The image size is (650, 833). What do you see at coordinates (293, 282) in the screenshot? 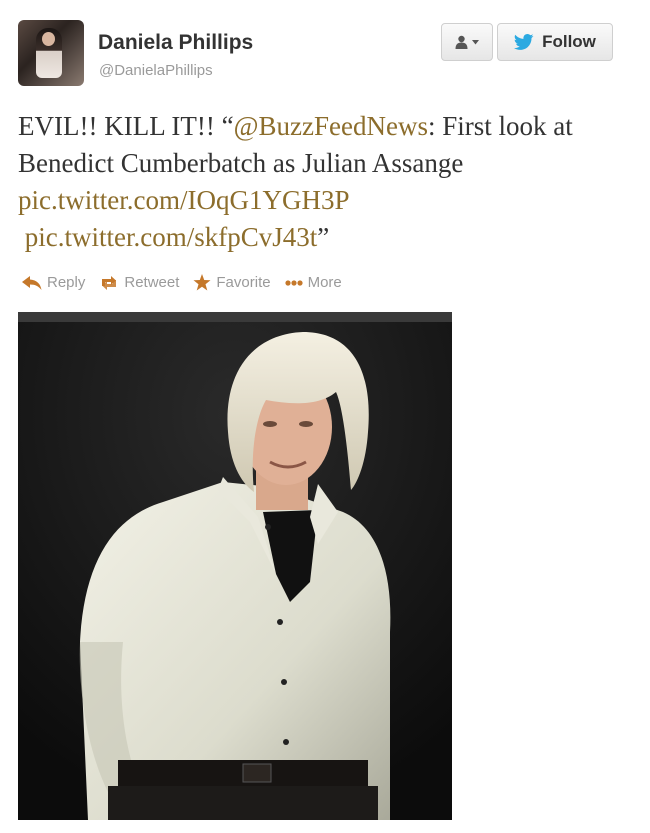
I see `more-dots-icon` at bounding box center [293, 282].